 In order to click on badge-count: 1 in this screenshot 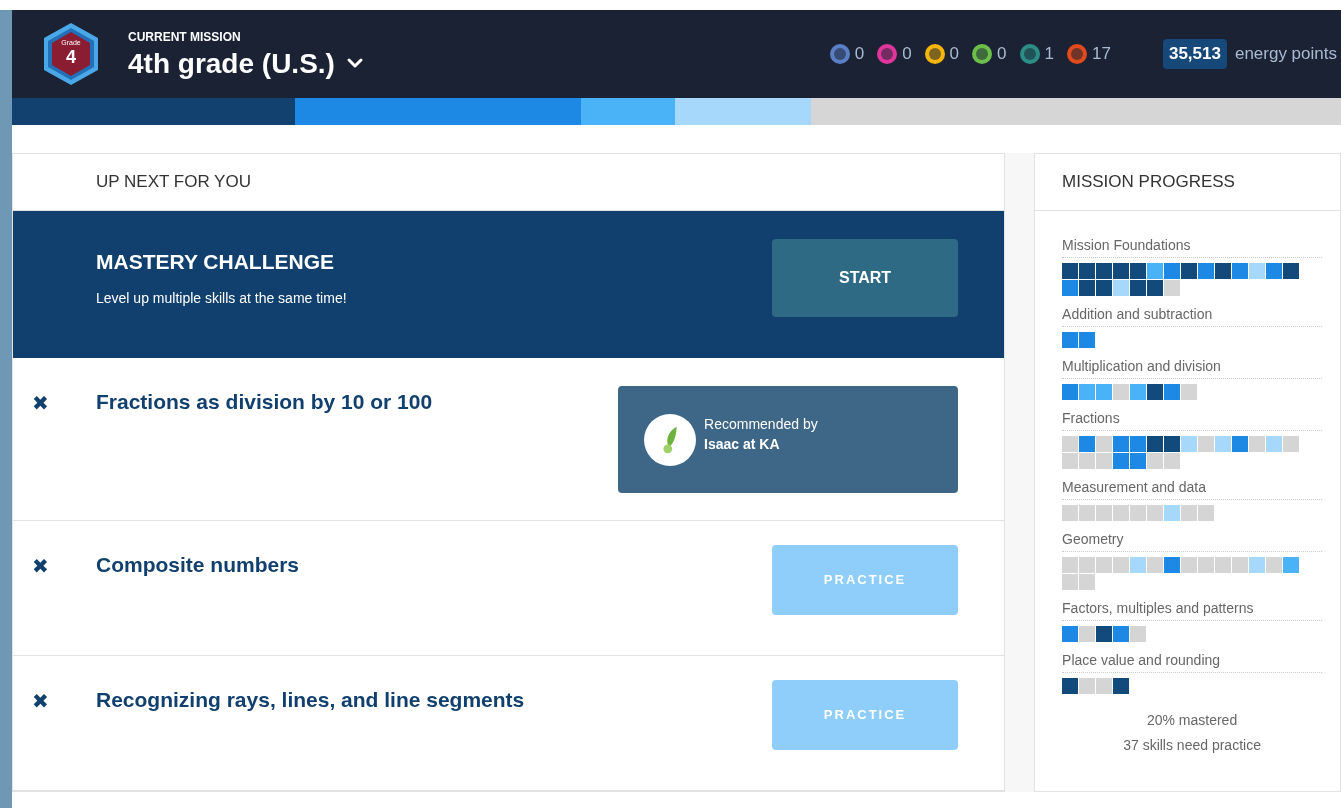, I will do `click(1049, 54)`.